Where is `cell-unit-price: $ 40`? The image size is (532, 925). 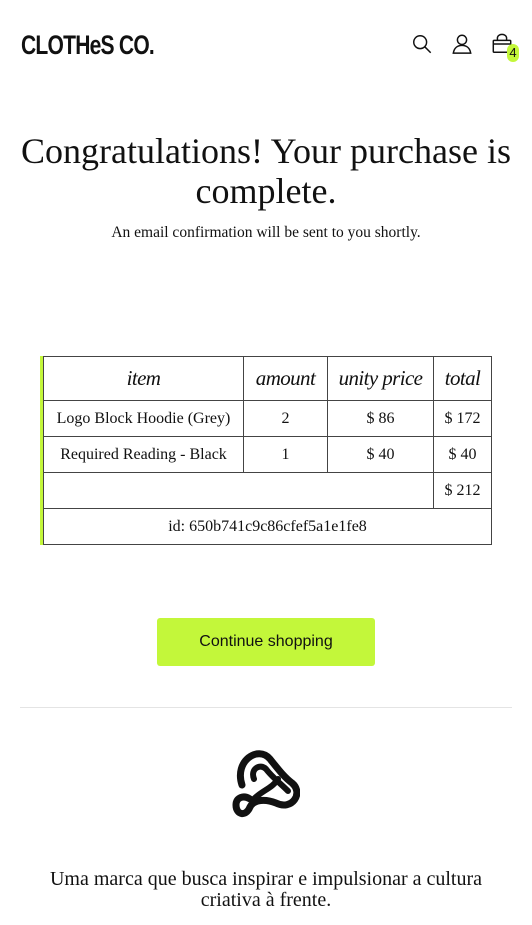 cell-unit-price: $ 40 is located at coordinates (380, 454).